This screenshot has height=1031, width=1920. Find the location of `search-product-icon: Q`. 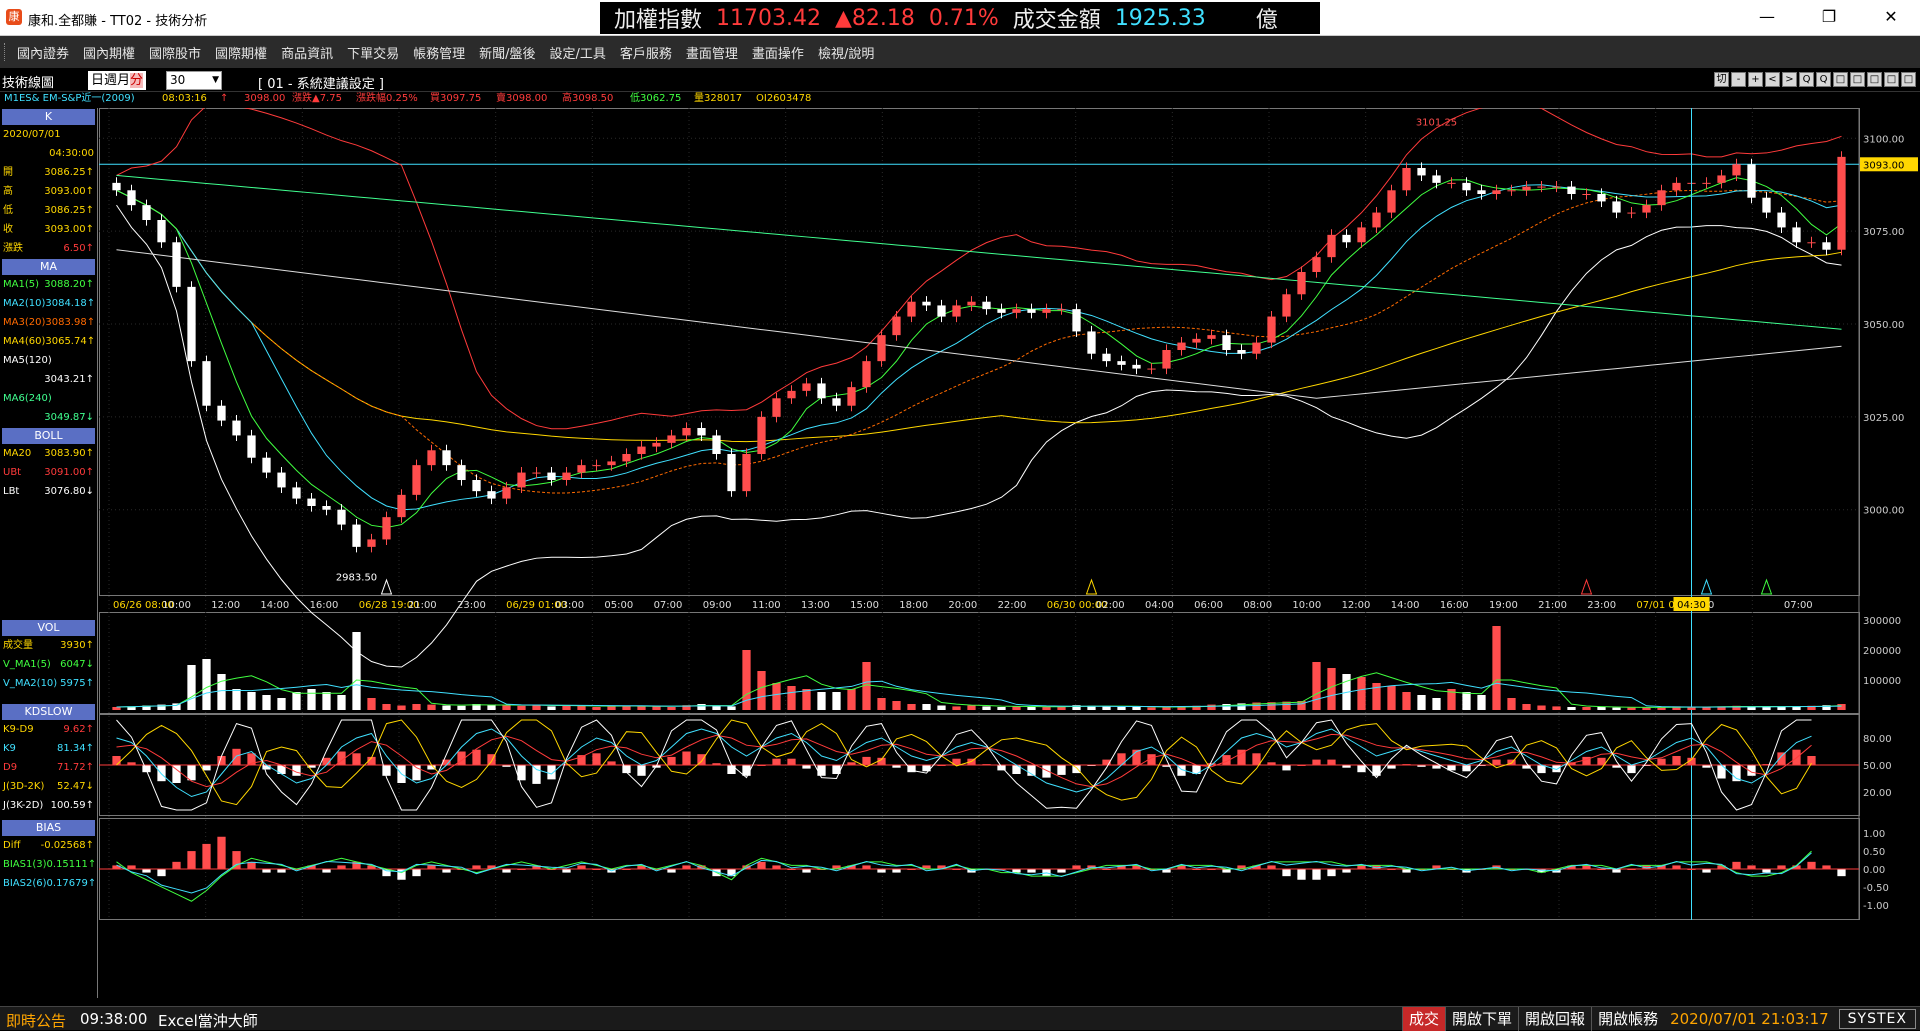

search-product-icon: Q is located at coordinates (1823, 79).